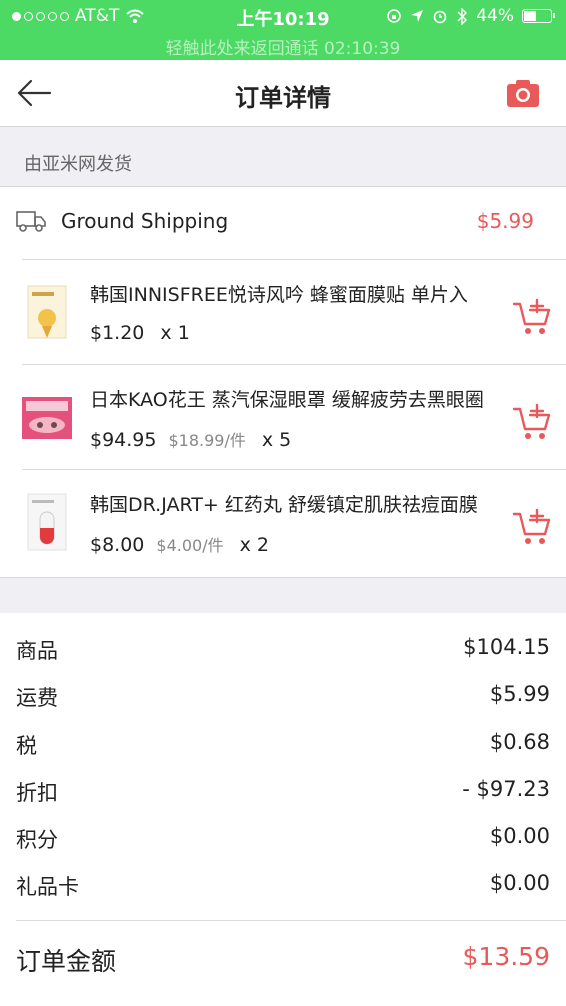 The height and width of the screenshot is (1006, 566). Describe the element at coordinates (78, 164) in the screenshot. I see `shipper-label: 由亚米网发货` at that location.